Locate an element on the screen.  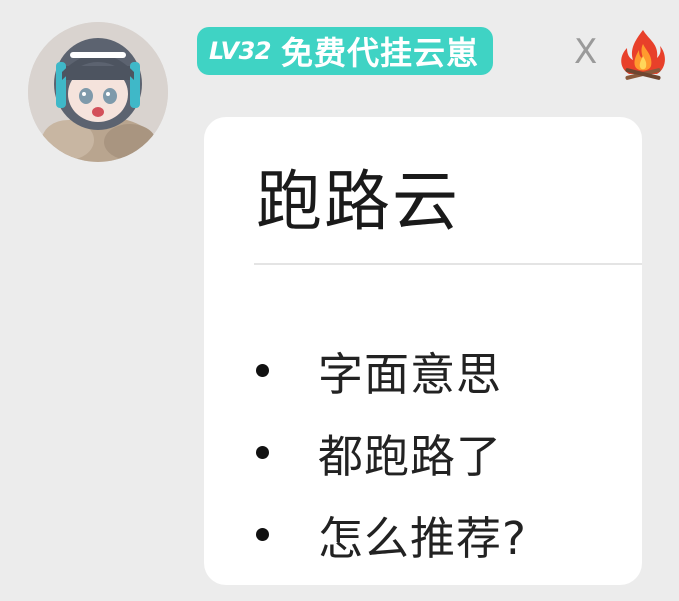
level-label: LV32 is located at coordinates (240, 51).